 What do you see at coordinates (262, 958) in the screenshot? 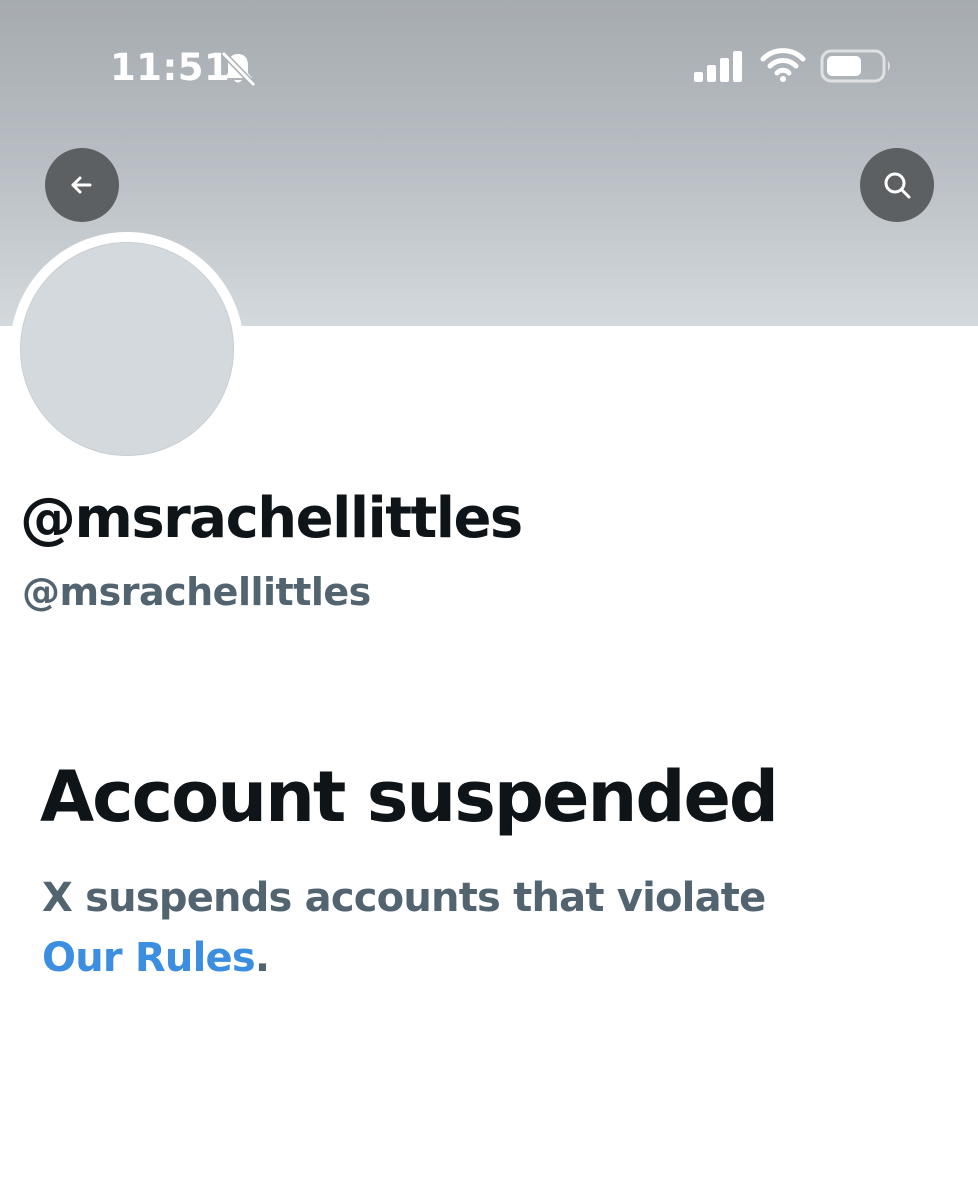
I see `message-period: .` at bounding box center [262, 958].